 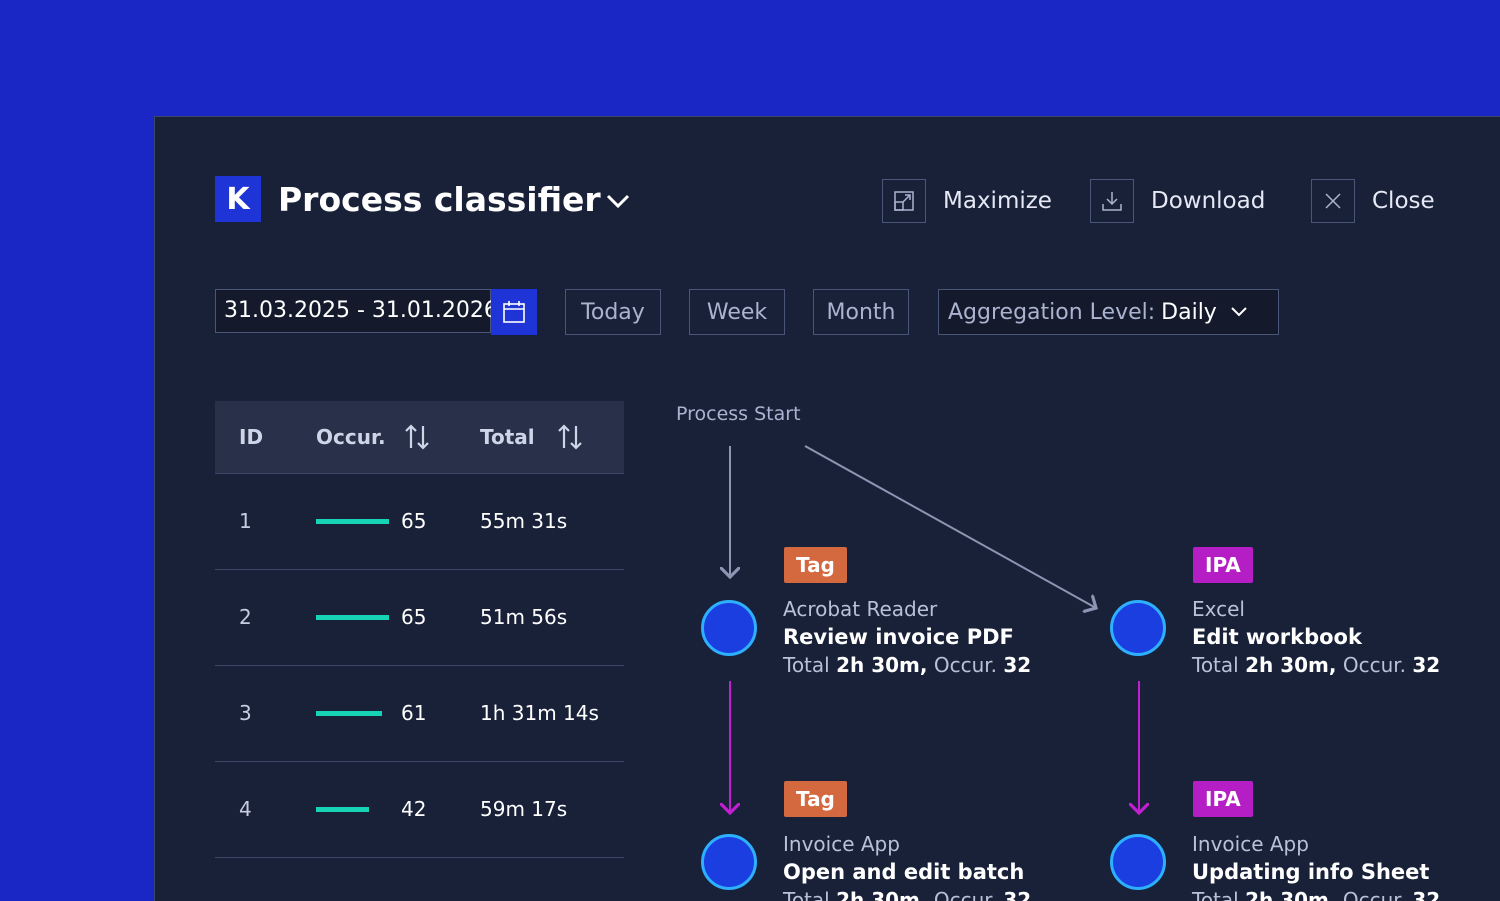 What do you see at coordinates (738, 414) in the screenshot?
I see `process-start-label: Process Start` at bounding box center [738, 414].